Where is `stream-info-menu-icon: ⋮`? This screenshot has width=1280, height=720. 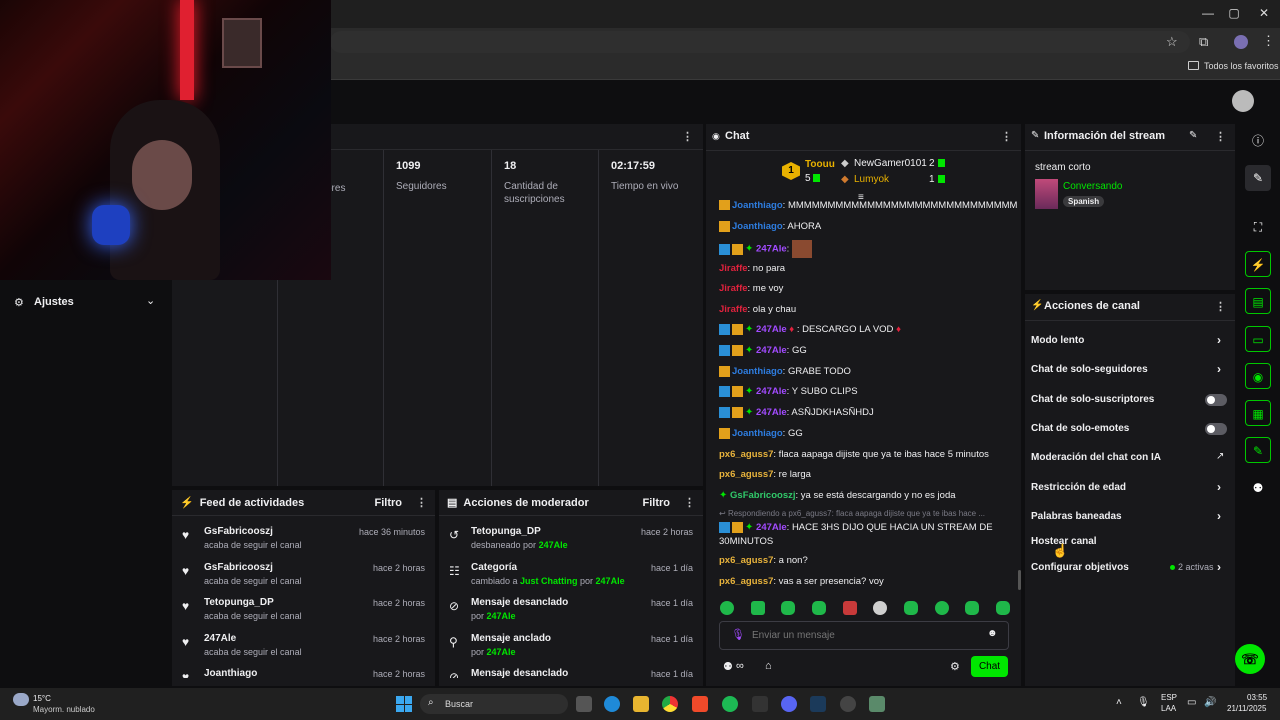 stream-info-menu-icon: ⋮ is located at coordinates (1220, 136).